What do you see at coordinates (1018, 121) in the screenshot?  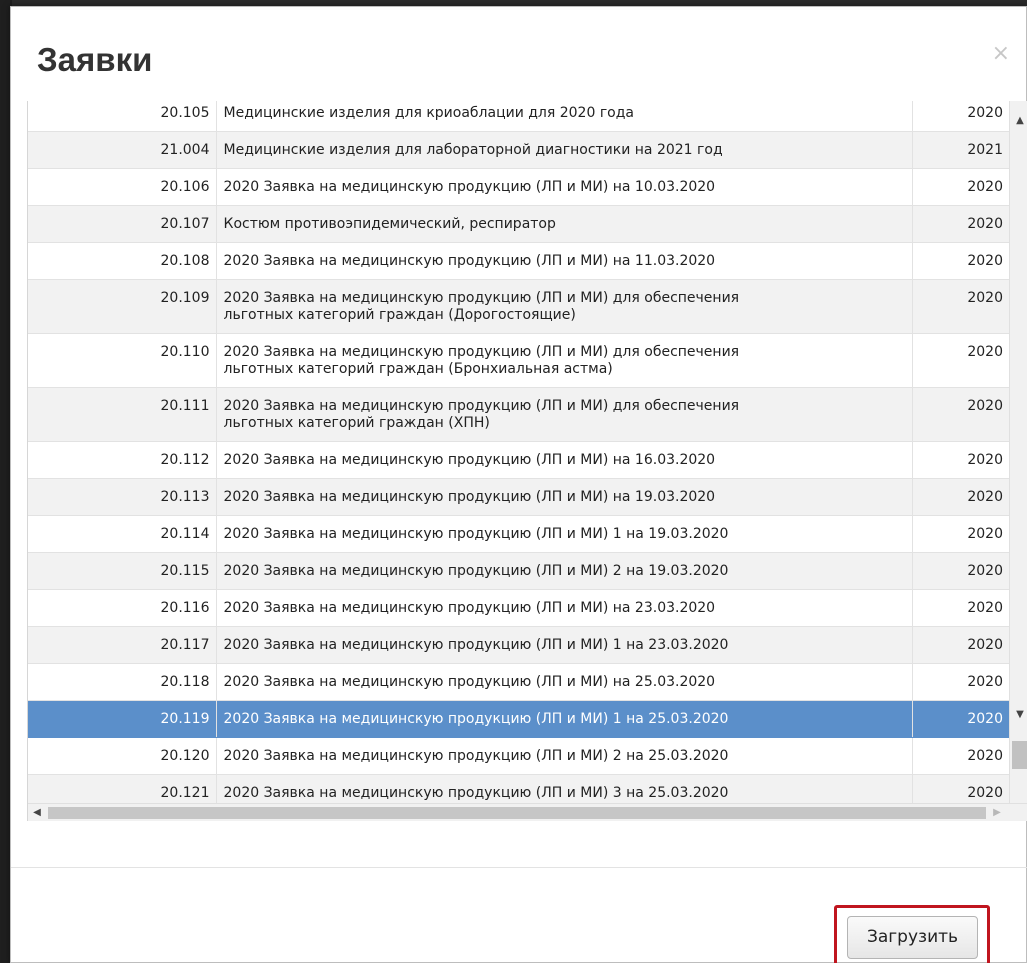 I see `scroll-up-icon: ▲` at bounding box center [1018, 121].